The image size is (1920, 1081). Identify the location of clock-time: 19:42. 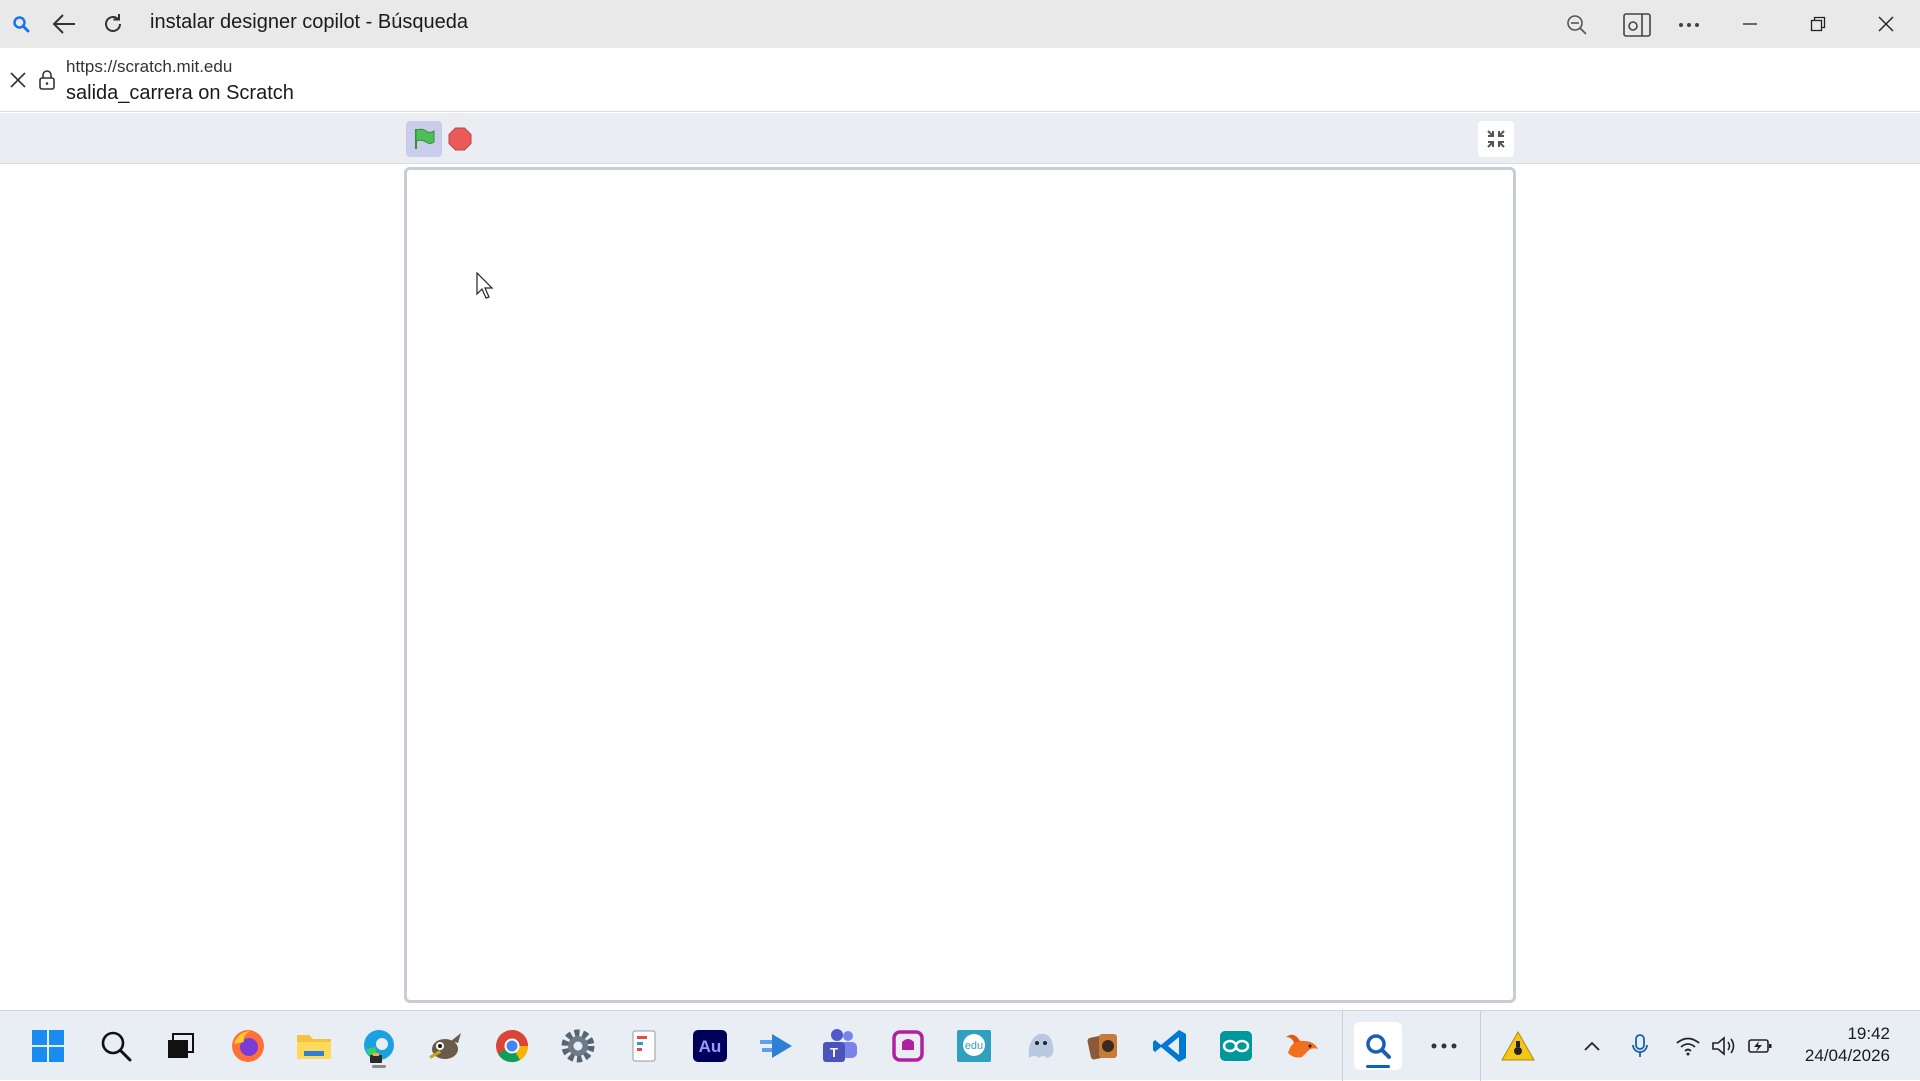
(1868, 1033).